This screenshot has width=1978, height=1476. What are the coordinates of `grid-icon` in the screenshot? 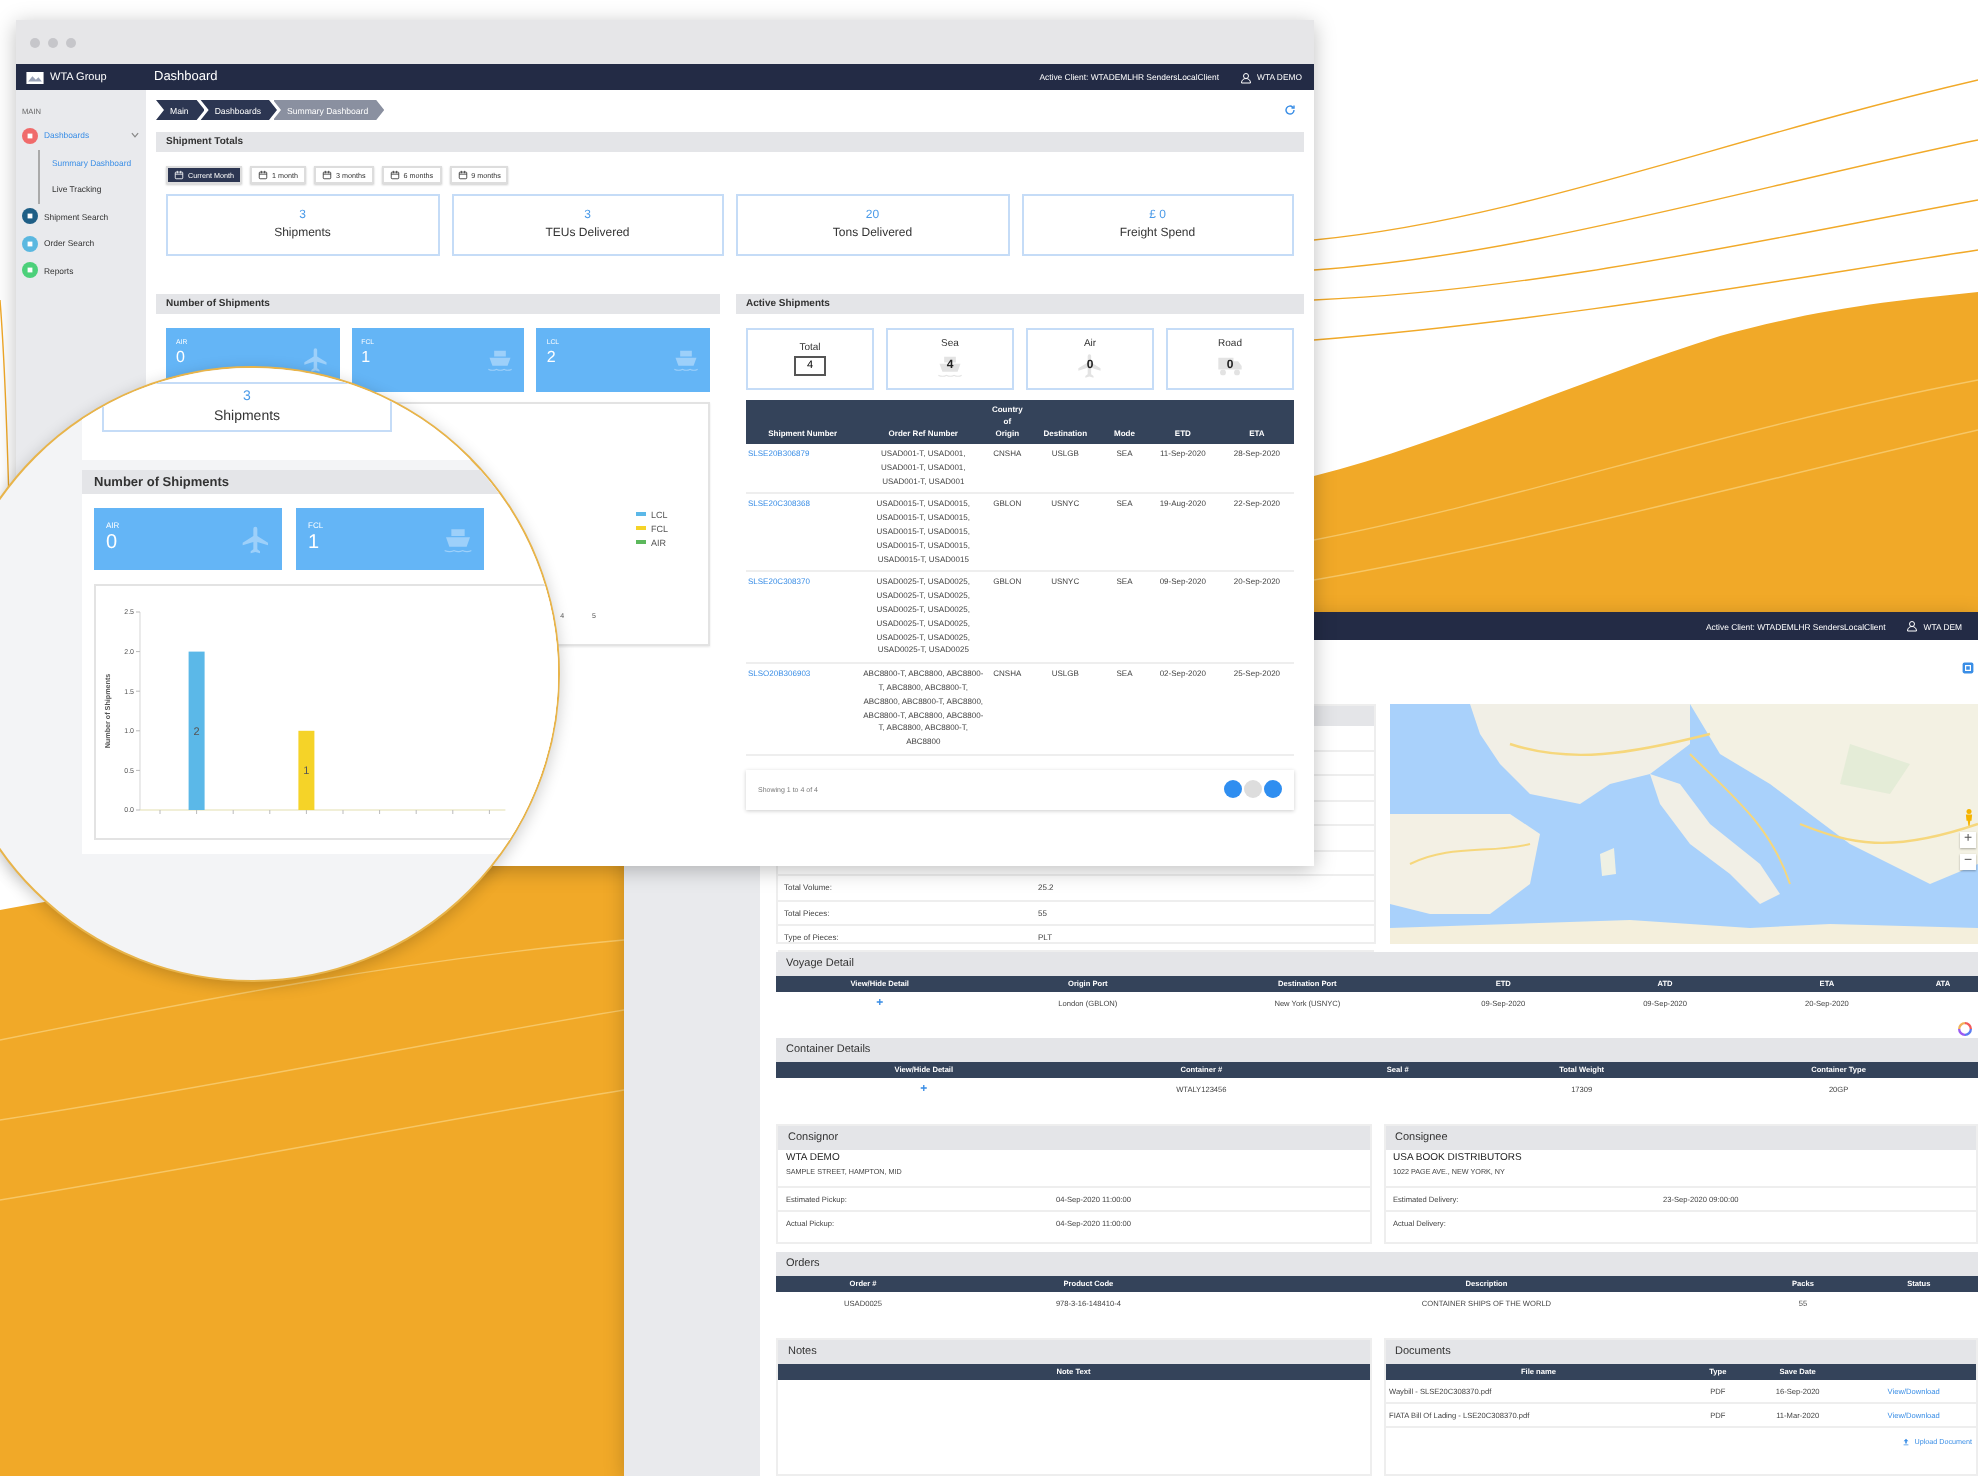 It's located at (1968, 668).